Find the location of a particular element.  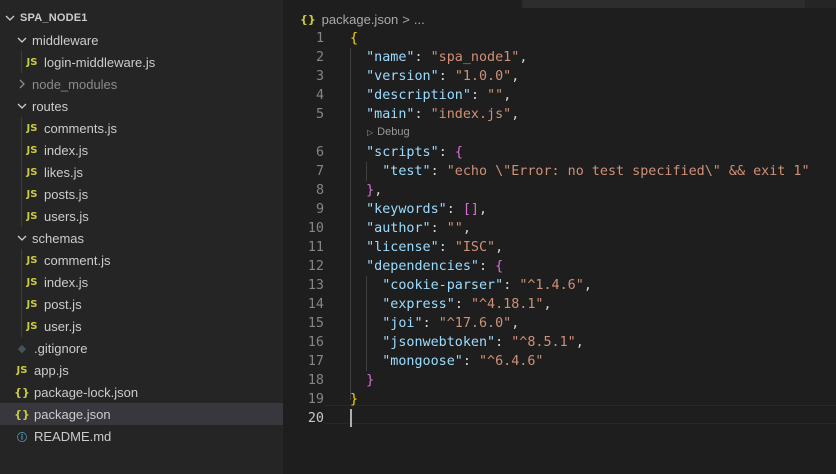

tree-file-gitignore: ◆ .gitignore is located at coordinates (141, 348).